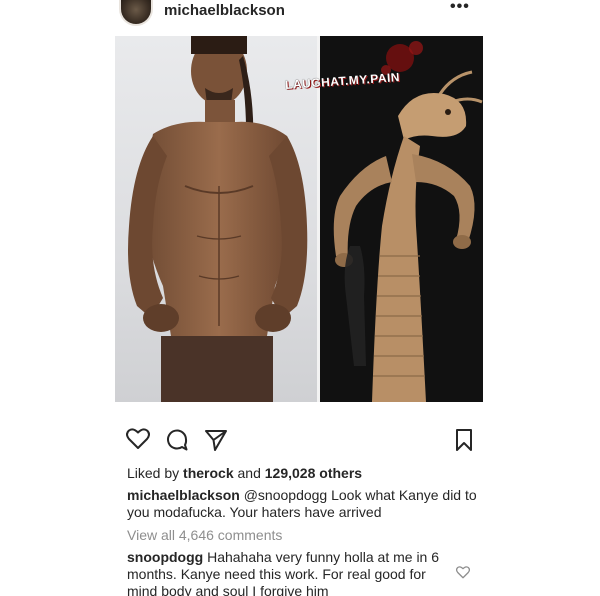 The width and height of the screenshot is (600, 596). What do you see at coordinates (224, 10) in the screenshot?
I see `post-username: michaelblackson` at bounding box center [224, 10].